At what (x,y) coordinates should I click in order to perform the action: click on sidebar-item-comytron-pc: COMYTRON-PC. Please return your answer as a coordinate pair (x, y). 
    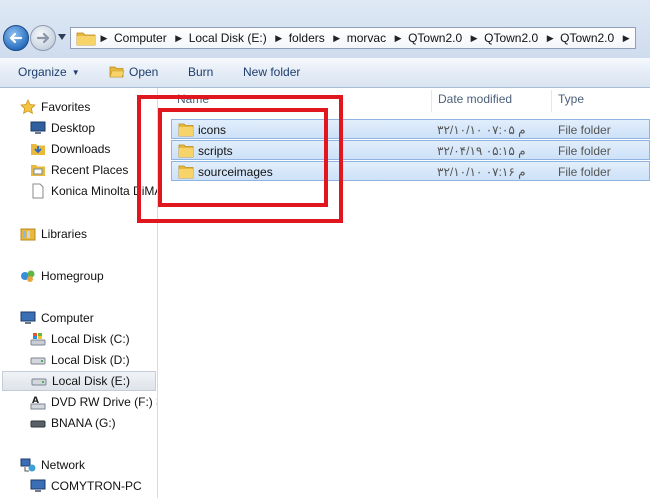
    Looking at the image, I should click on (86, 486).